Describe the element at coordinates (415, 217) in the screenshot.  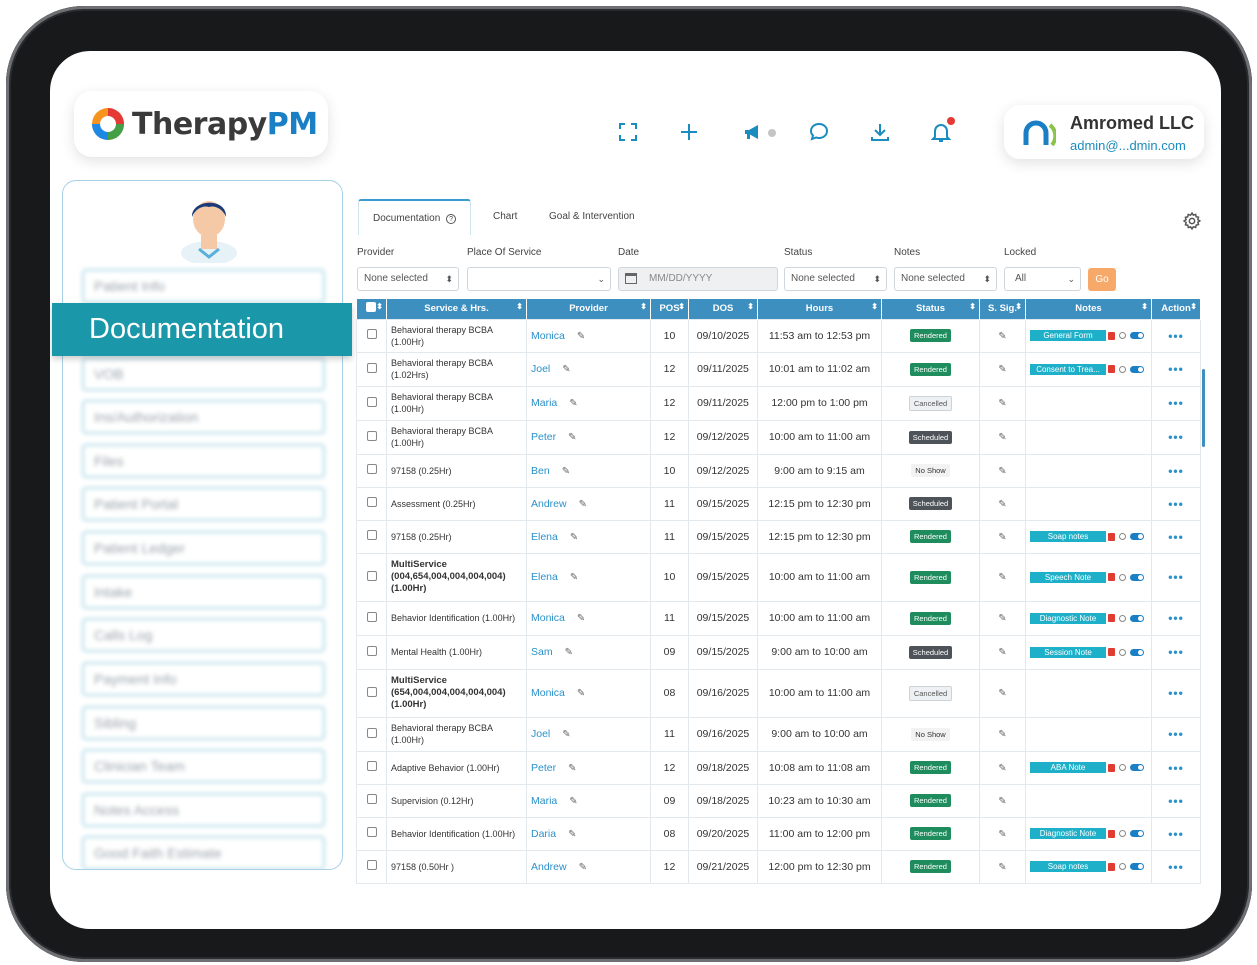
I see `tab-documentation: Documentation ?` at that location.